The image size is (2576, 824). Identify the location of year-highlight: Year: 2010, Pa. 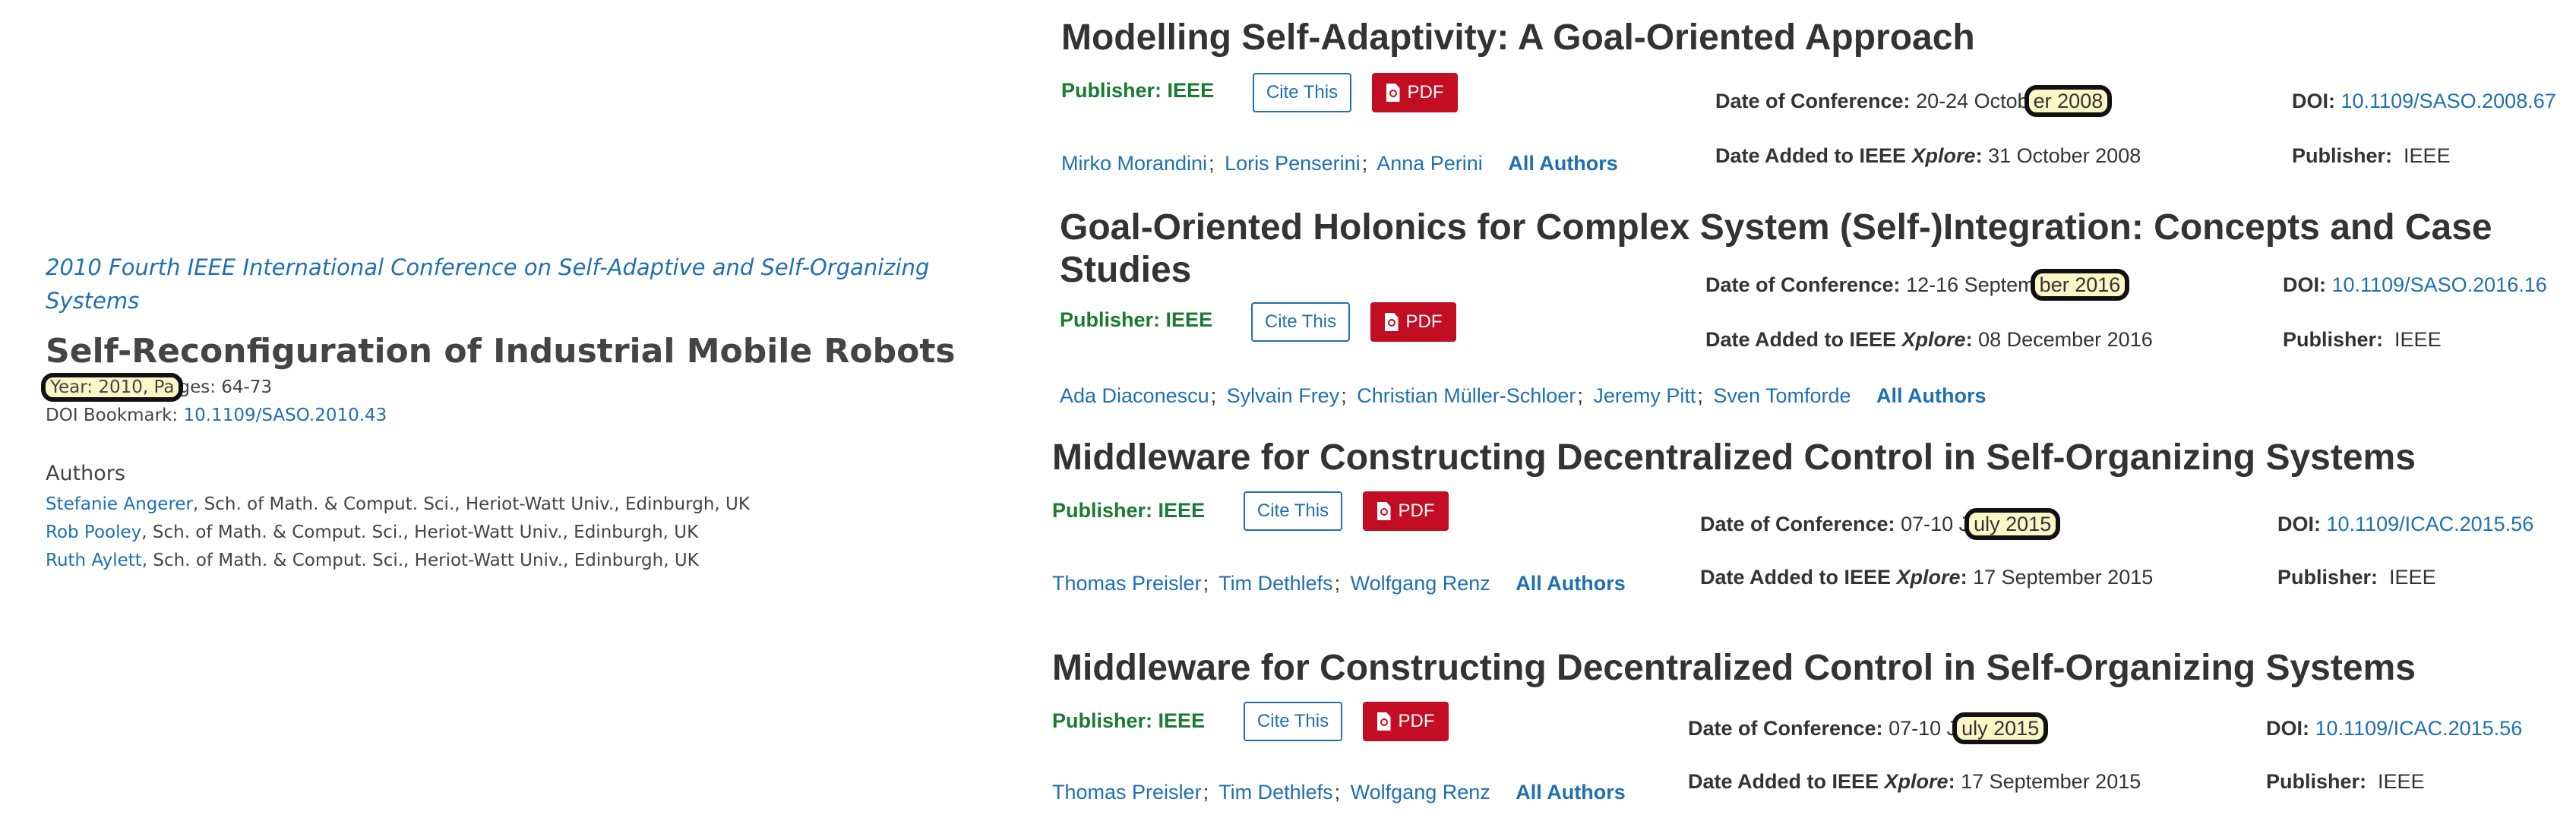
(112, 387).